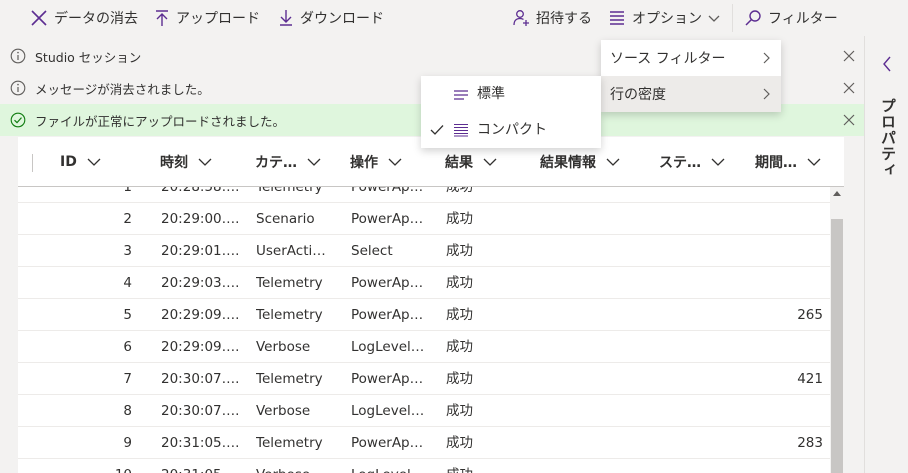 Image resolution: width=908 pixels, height=473 pixels. Describe the element at coordinates (80, 162) in the screenshot. I see `column-header-id: ID` at that location.